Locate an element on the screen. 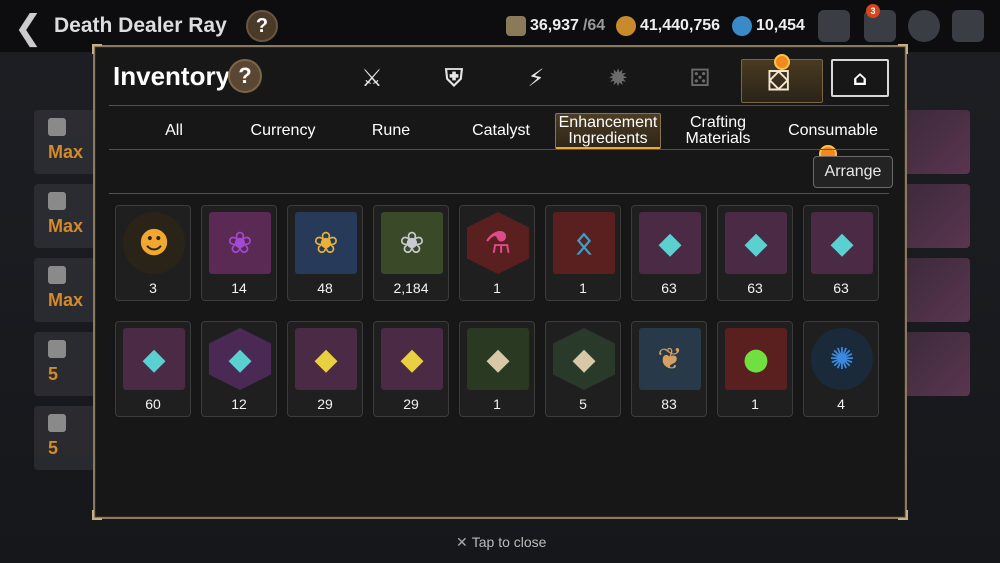 The image size is (1000, 563). potion-icon: ⚗ is located at coordinates (498, 243).